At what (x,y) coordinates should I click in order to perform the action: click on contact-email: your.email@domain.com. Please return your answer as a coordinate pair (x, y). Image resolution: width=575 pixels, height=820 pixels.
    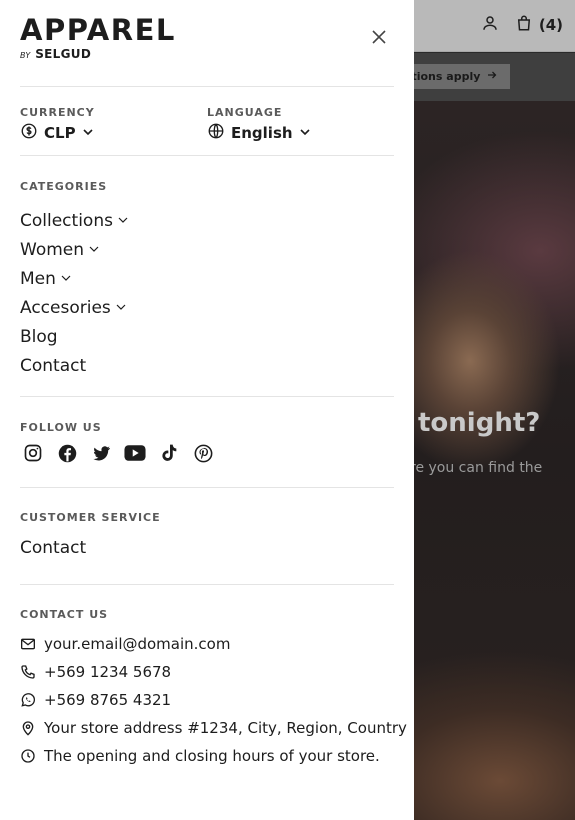
    Looking at the image, I should click on (213, 644).